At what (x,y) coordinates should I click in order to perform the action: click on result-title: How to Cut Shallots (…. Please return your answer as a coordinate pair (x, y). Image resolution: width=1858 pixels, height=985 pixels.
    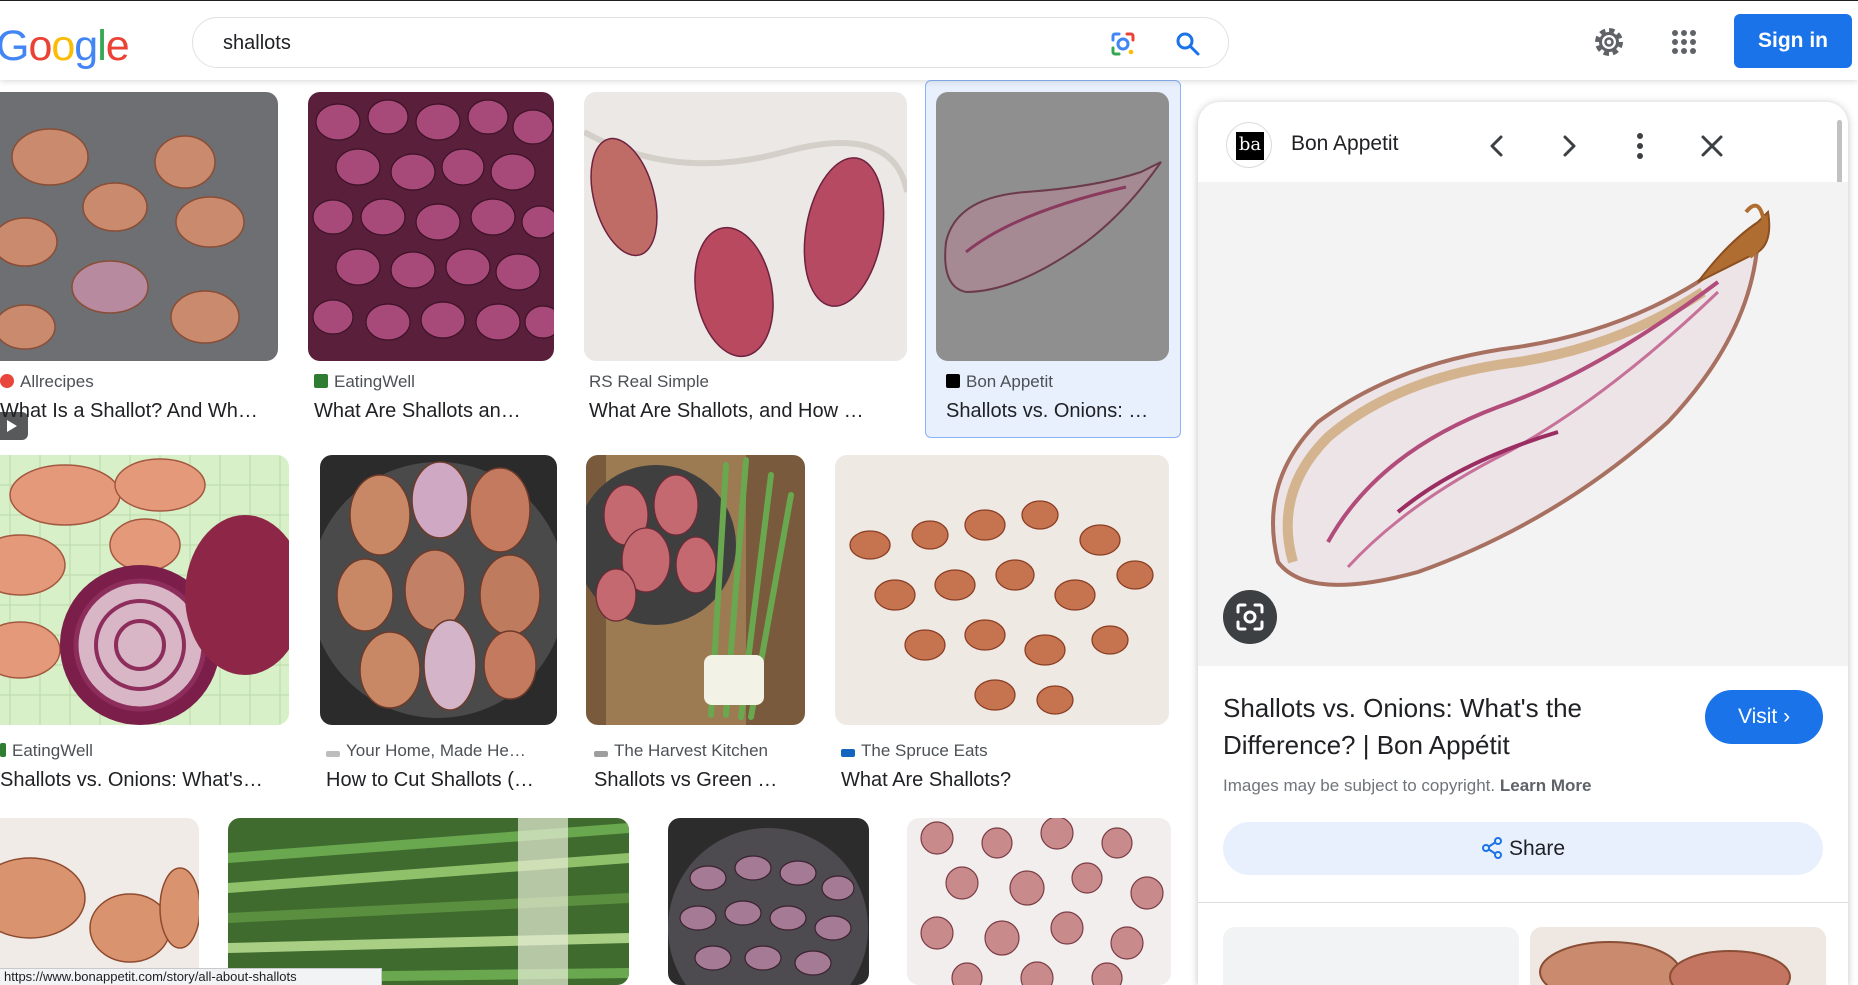
    Looking at the image, I should click on (442, 780).